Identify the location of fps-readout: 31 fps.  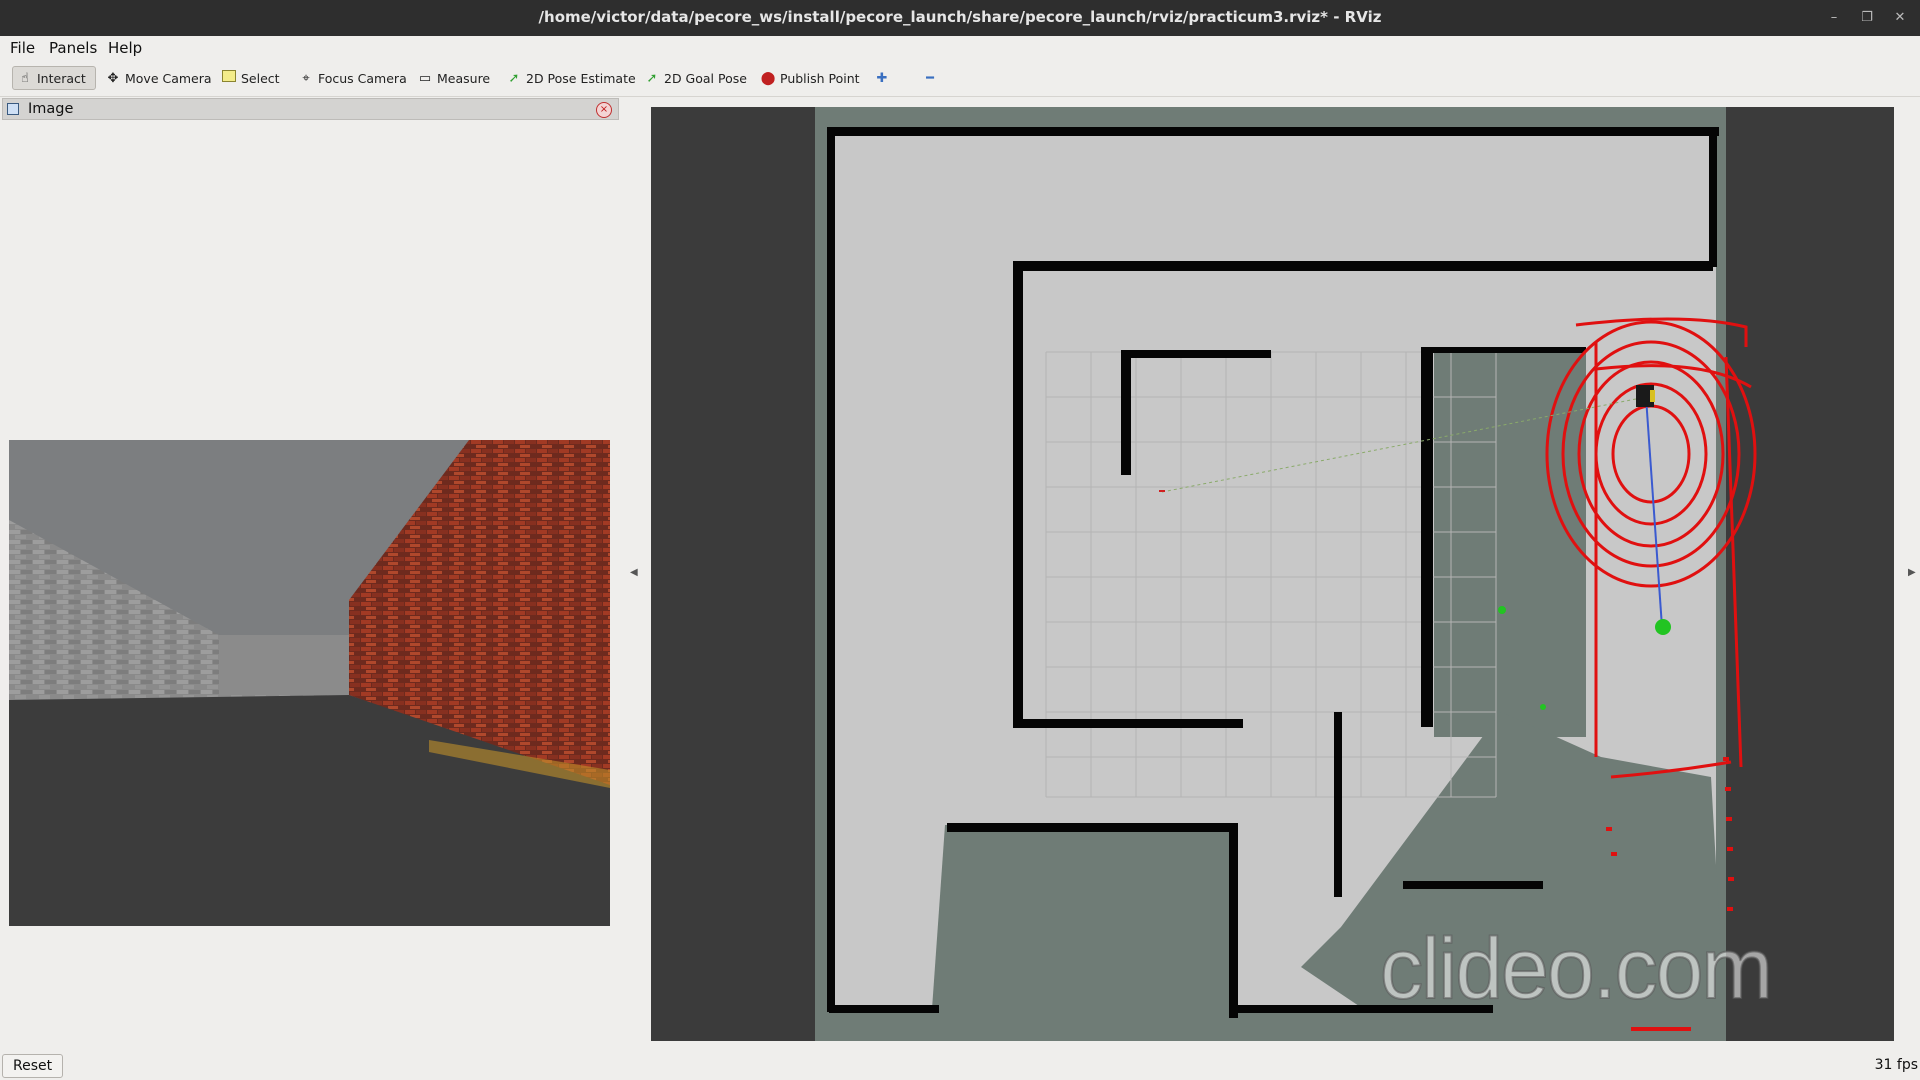
(1896, 1065).